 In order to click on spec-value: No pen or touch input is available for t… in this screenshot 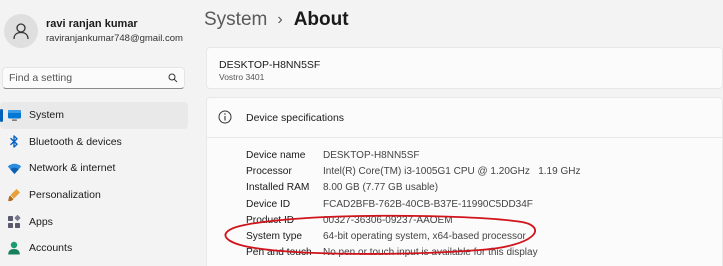, I will do `click(430, 253)`.